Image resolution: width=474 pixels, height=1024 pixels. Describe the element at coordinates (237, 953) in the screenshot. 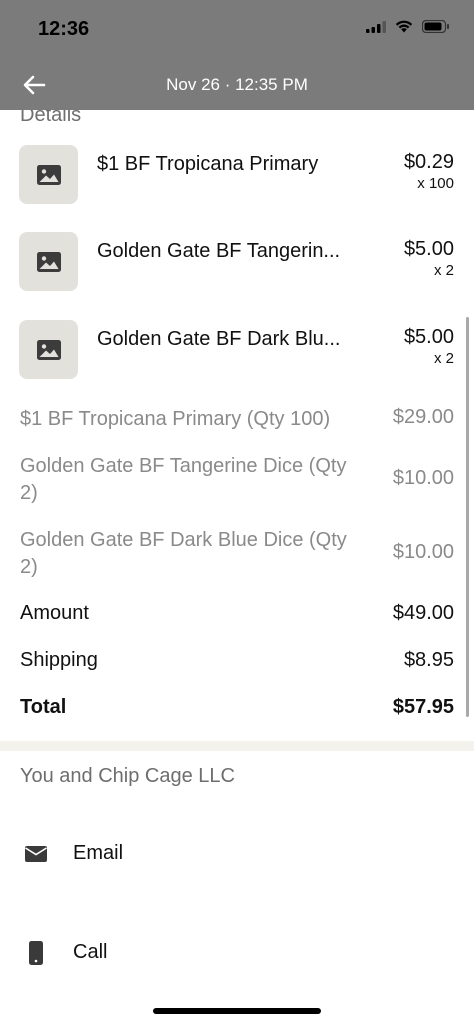

I see `call-button: Call` at that location.